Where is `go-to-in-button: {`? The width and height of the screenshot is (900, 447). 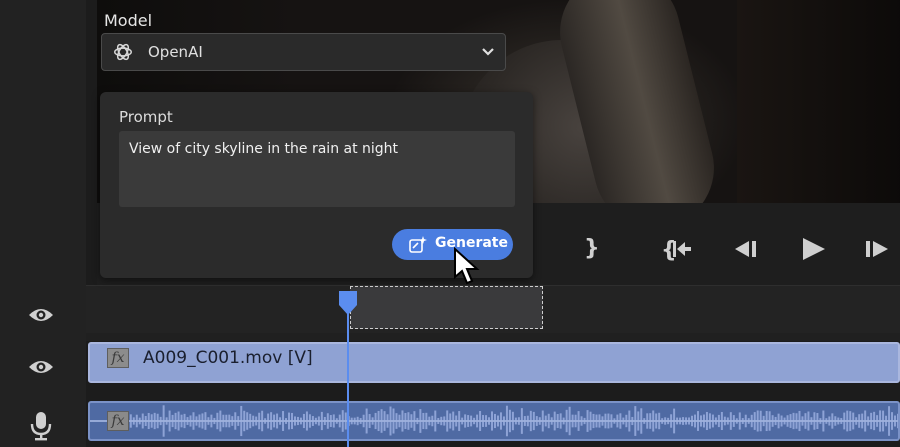
go-to-in-button: { is located at coordinates (677, 254).